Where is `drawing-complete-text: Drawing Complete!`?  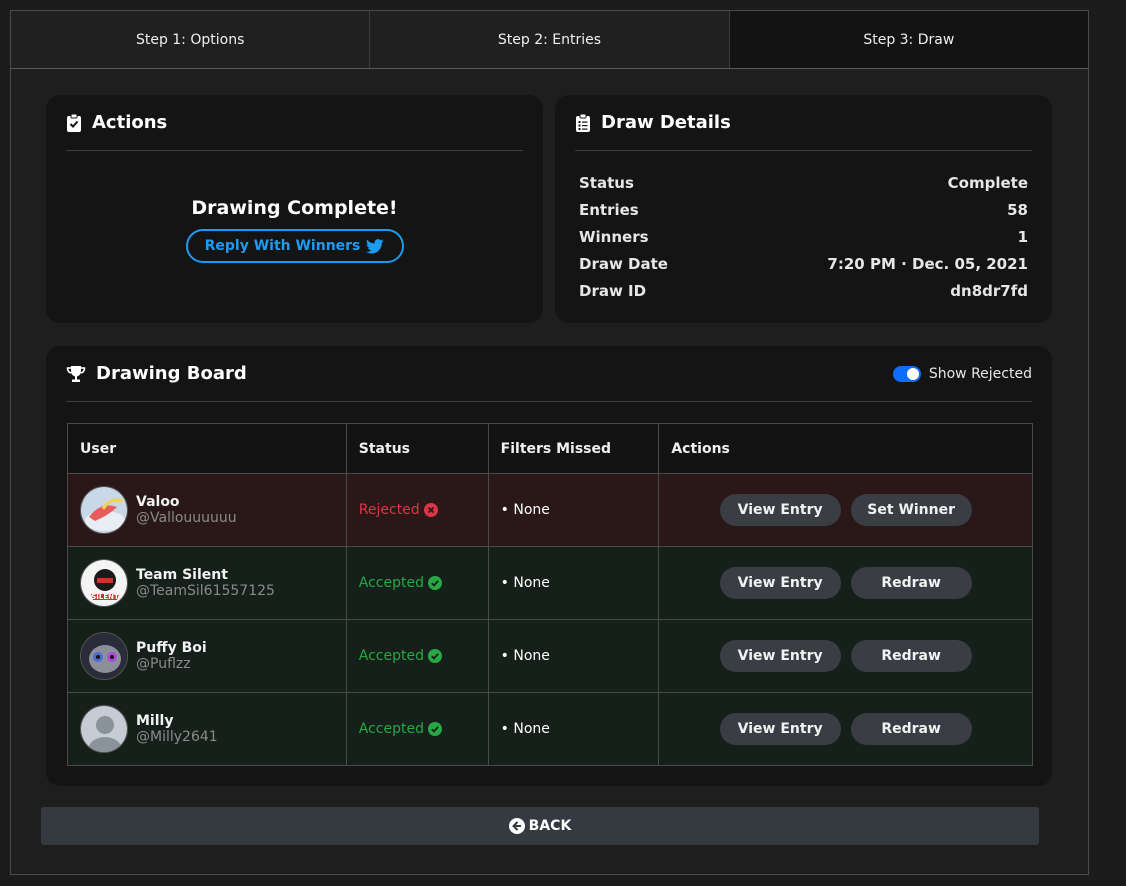
drawing-complete-text: Drawing Complete! is located at coordinates (294, 208).